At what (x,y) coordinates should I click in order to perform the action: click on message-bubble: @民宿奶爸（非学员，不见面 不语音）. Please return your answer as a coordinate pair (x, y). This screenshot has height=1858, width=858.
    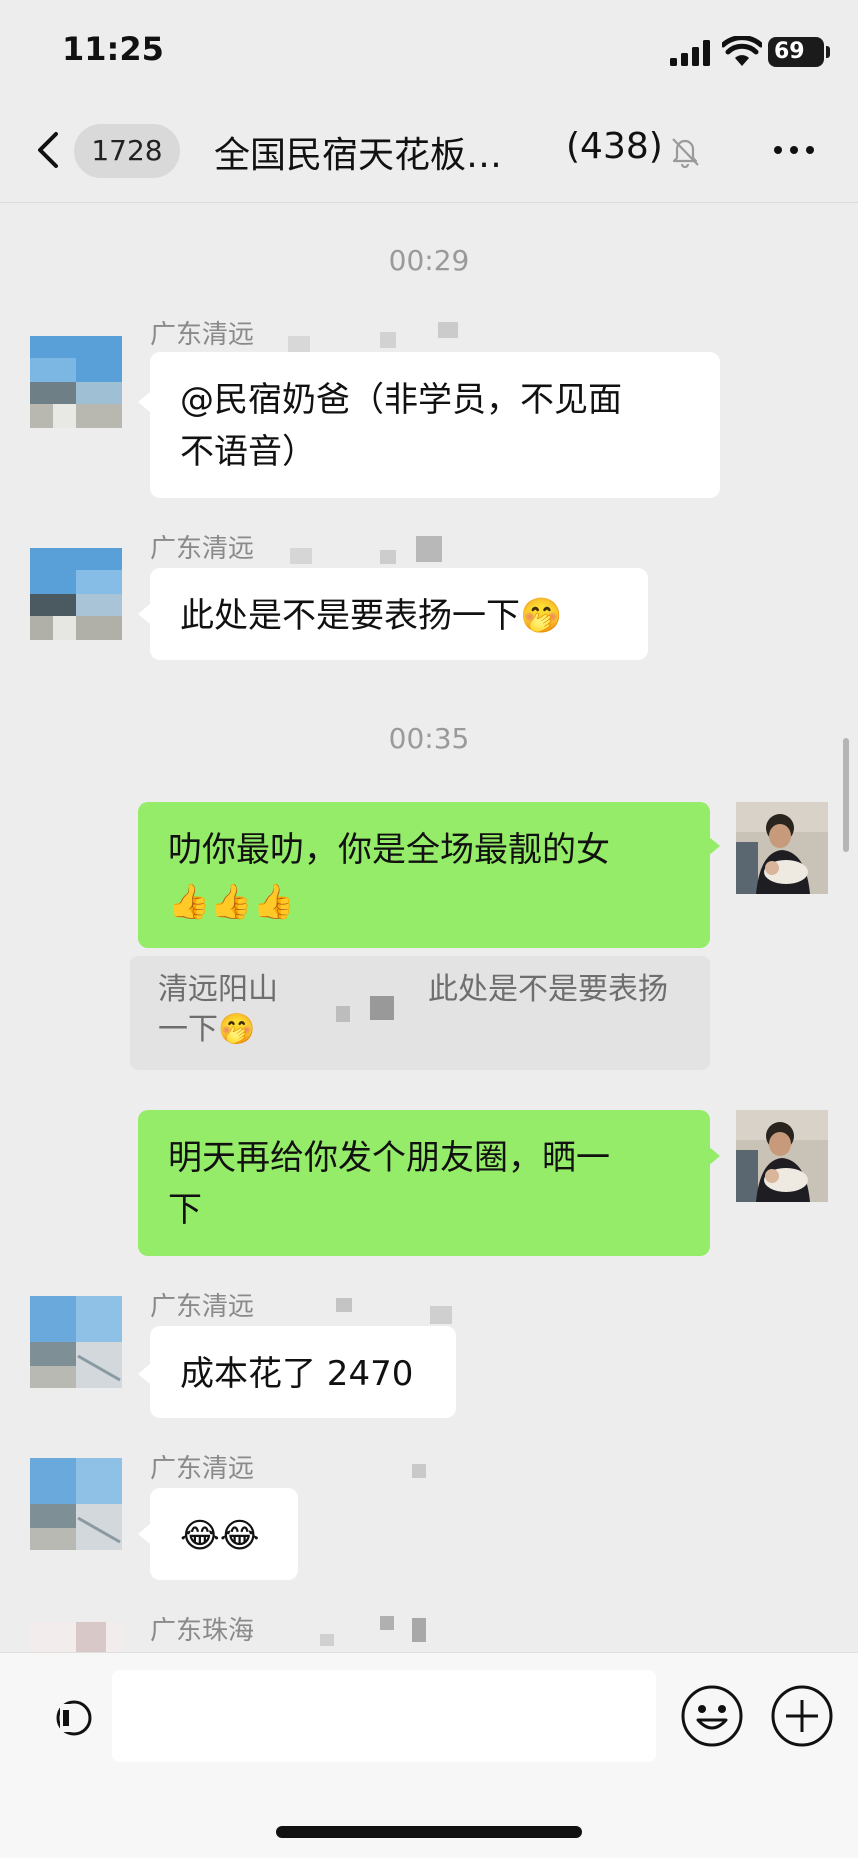
    Looking at the image, I should click on (435, 425).